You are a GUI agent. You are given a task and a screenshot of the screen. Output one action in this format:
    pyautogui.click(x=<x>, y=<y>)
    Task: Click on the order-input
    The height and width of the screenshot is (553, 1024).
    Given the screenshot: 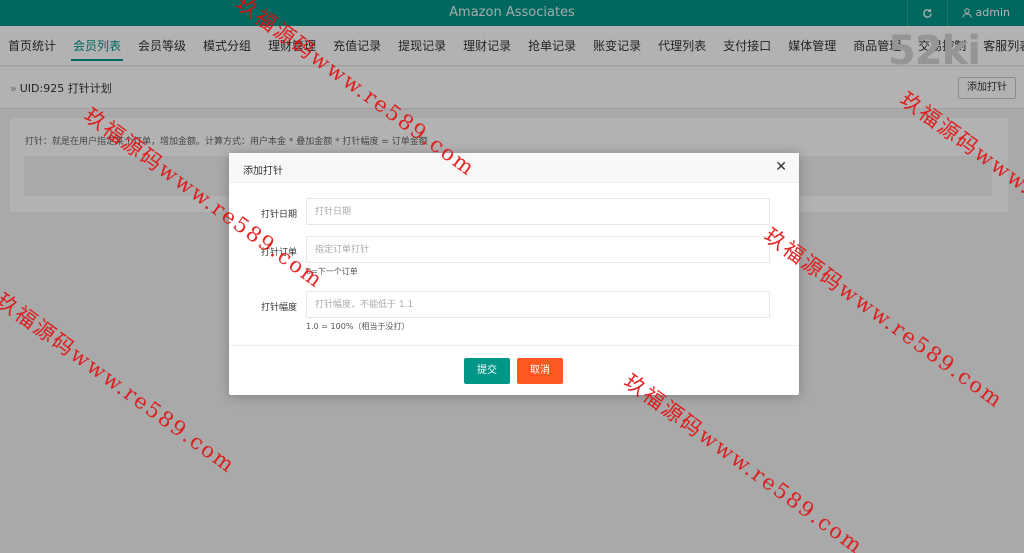 What is the action you would take?
    pyautogui.click(x=538, y=249)
    